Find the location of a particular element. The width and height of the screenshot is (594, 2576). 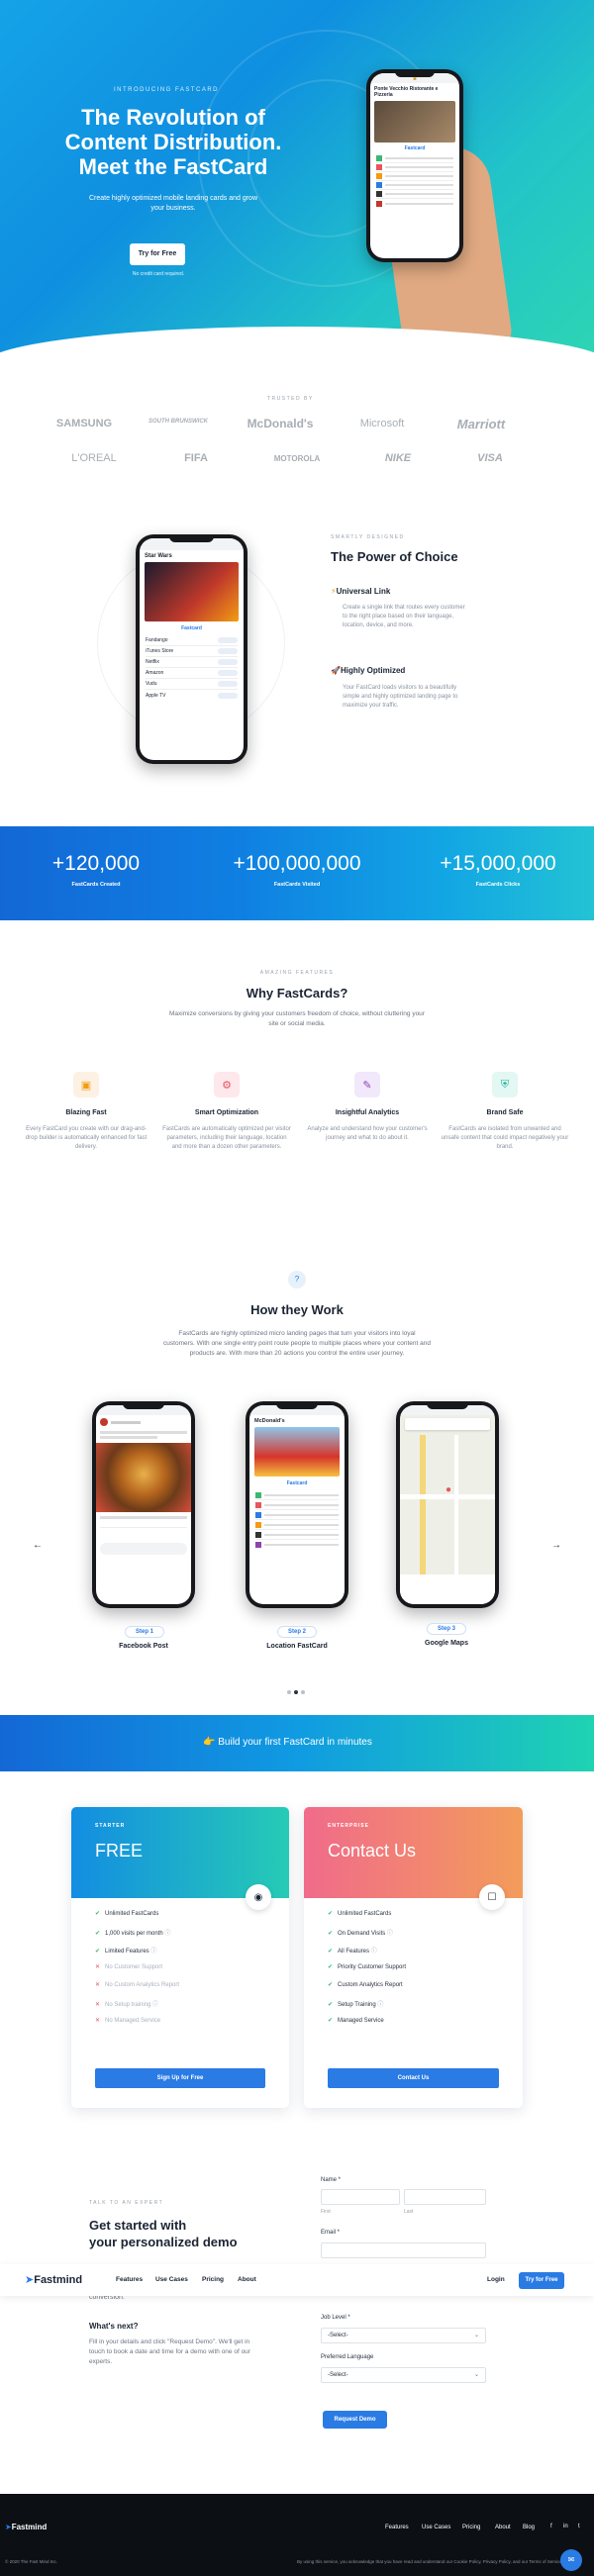

logo-motorola: MOTOROLA is located at coordinates (297, 458).